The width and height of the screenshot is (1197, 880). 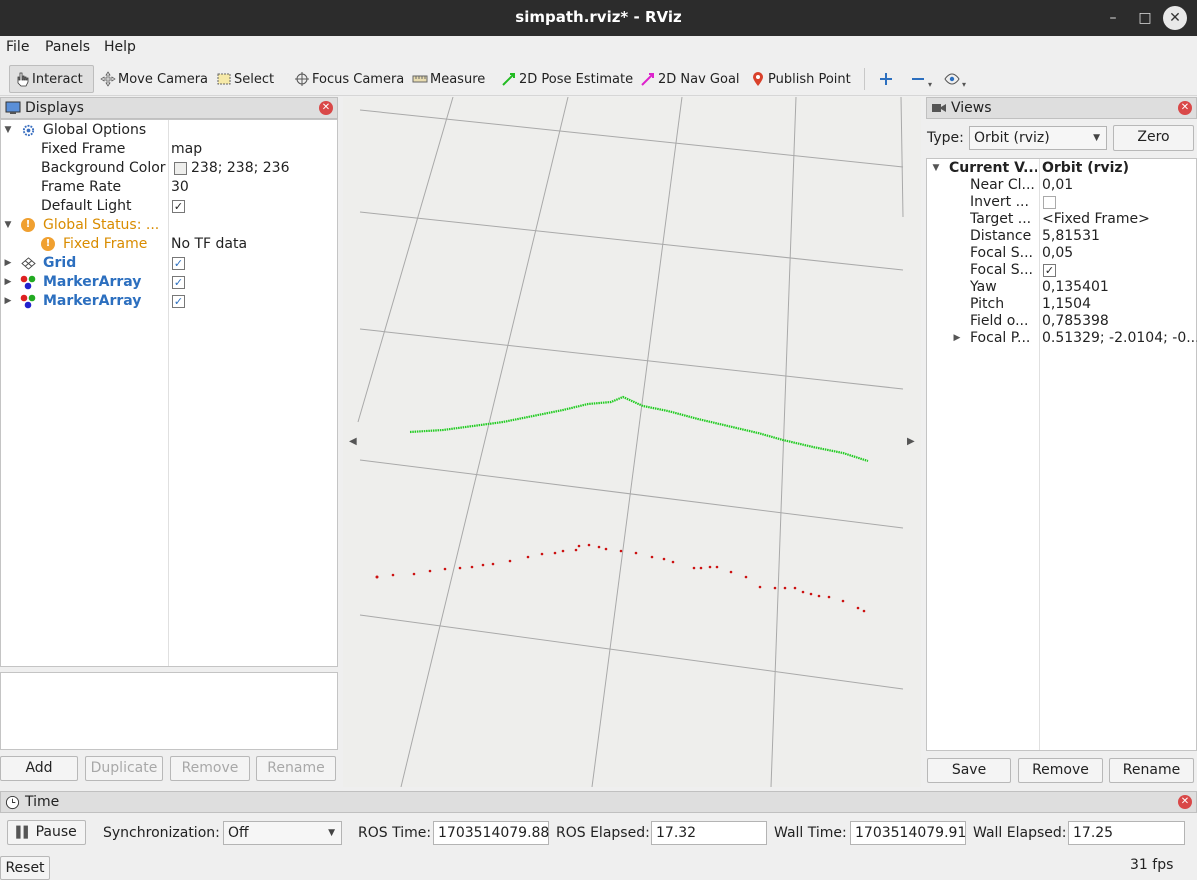 I want to click on view-row-current: ▼ Current V... Orbit (rviz), so click(x=1062, y=168).